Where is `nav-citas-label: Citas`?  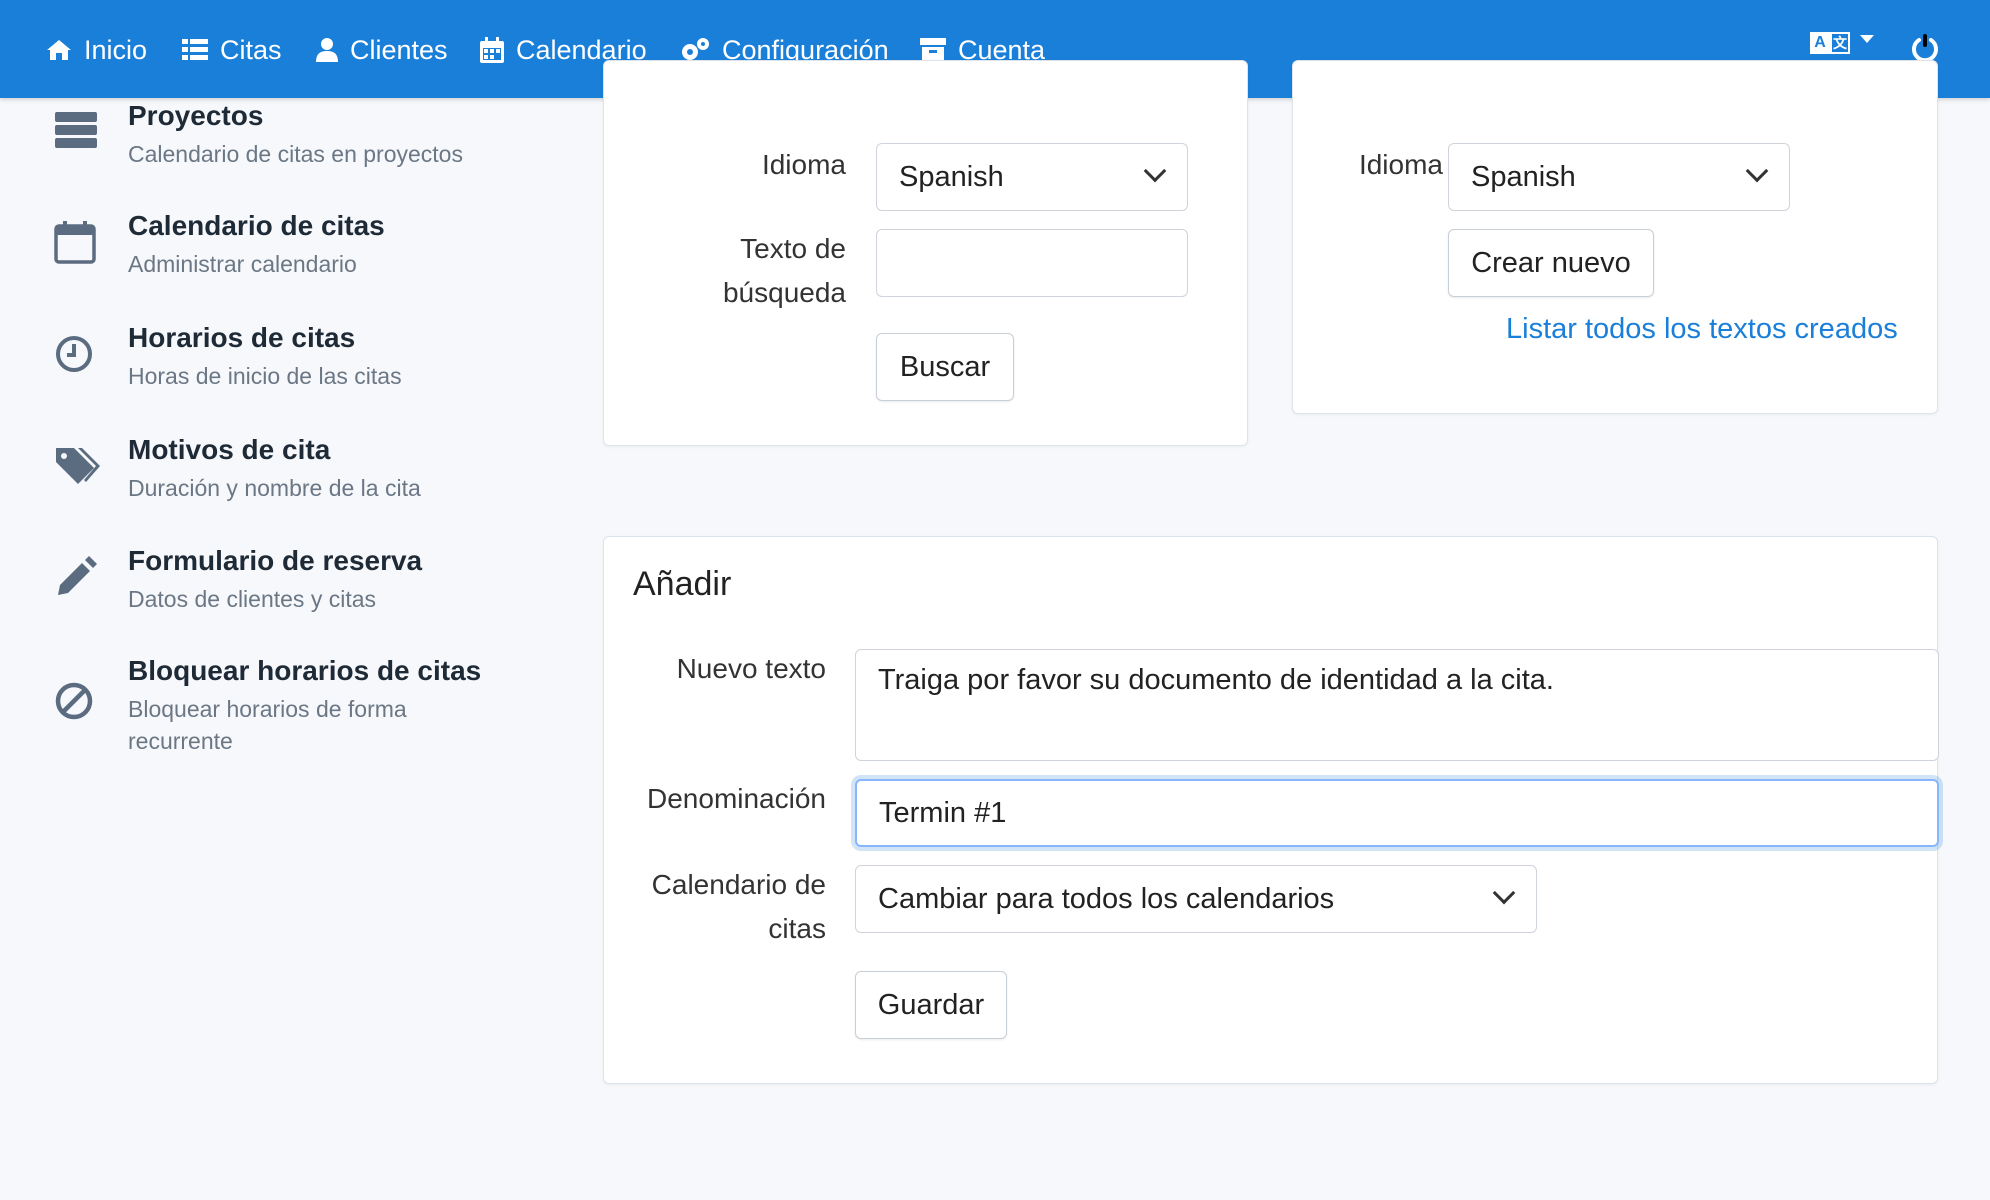
nav-citas-label: Citas is located at coordinates (251, 49).